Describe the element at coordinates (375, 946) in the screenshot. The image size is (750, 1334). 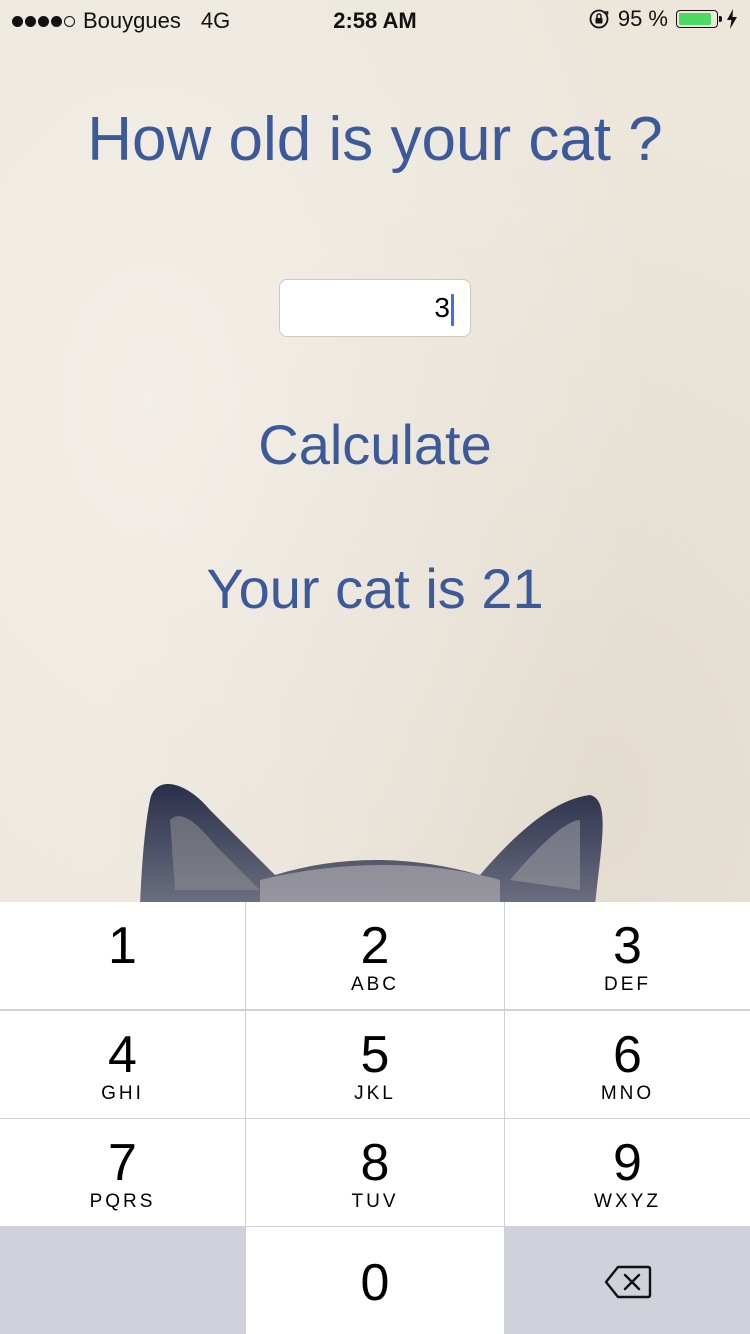
I see `key-digit: 2` at that location.